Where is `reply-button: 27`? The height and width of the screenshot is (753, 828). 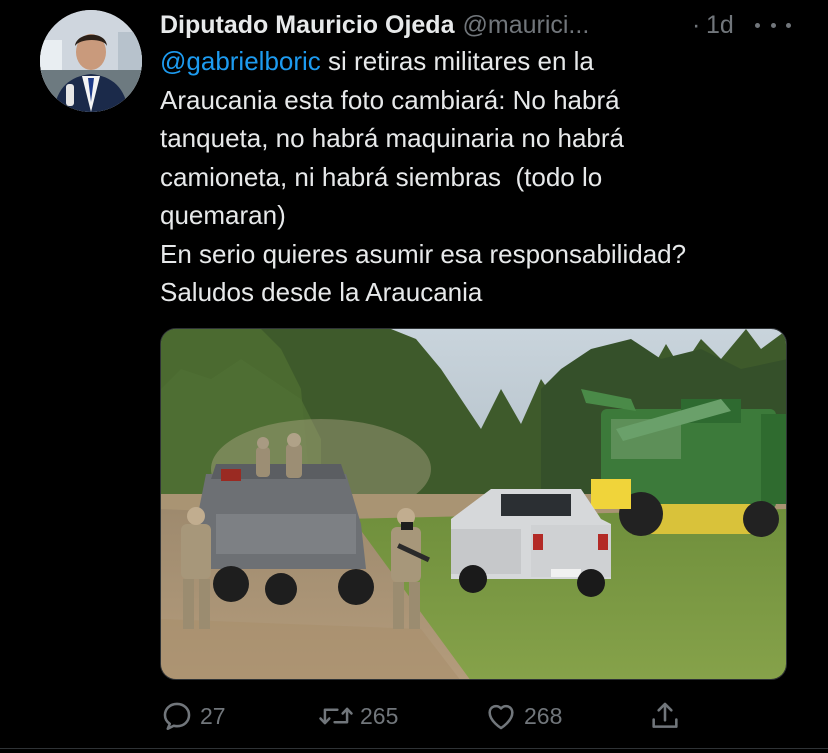
reply-button: 27 is located at coordinates (193, 716).